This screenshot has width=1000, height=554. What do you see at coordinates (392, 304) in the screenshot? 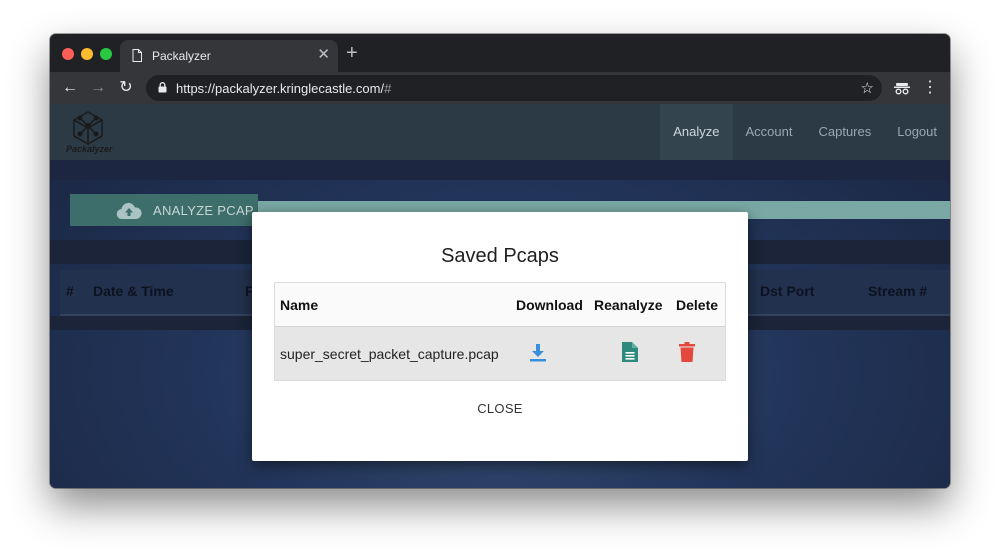
I see `column-name: Name` at bounding box center [392, 304].